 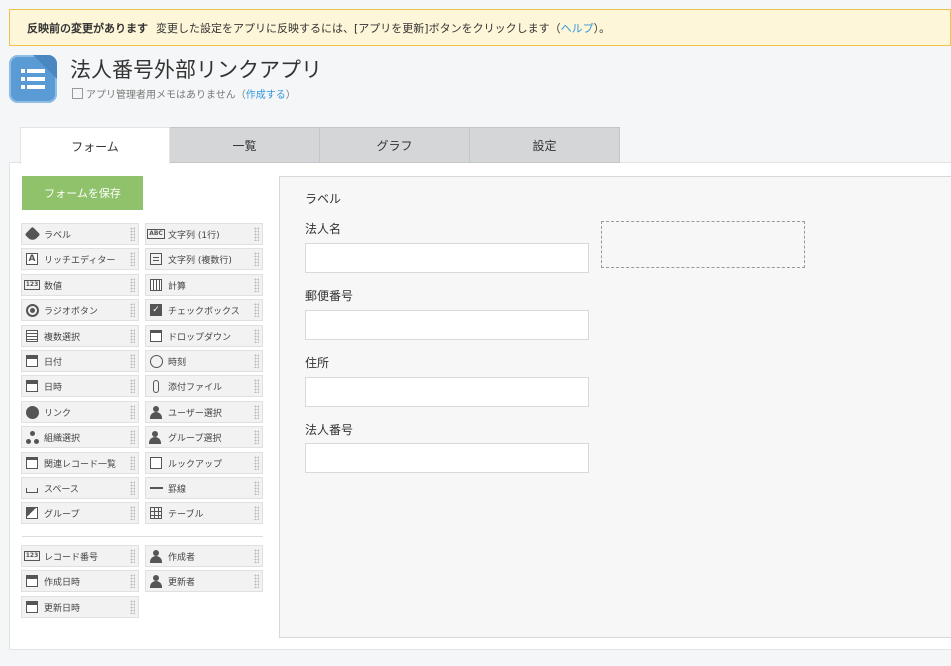 I want to click on palette-item-label: 文字列 (複数行), so click(x=200, y=260).